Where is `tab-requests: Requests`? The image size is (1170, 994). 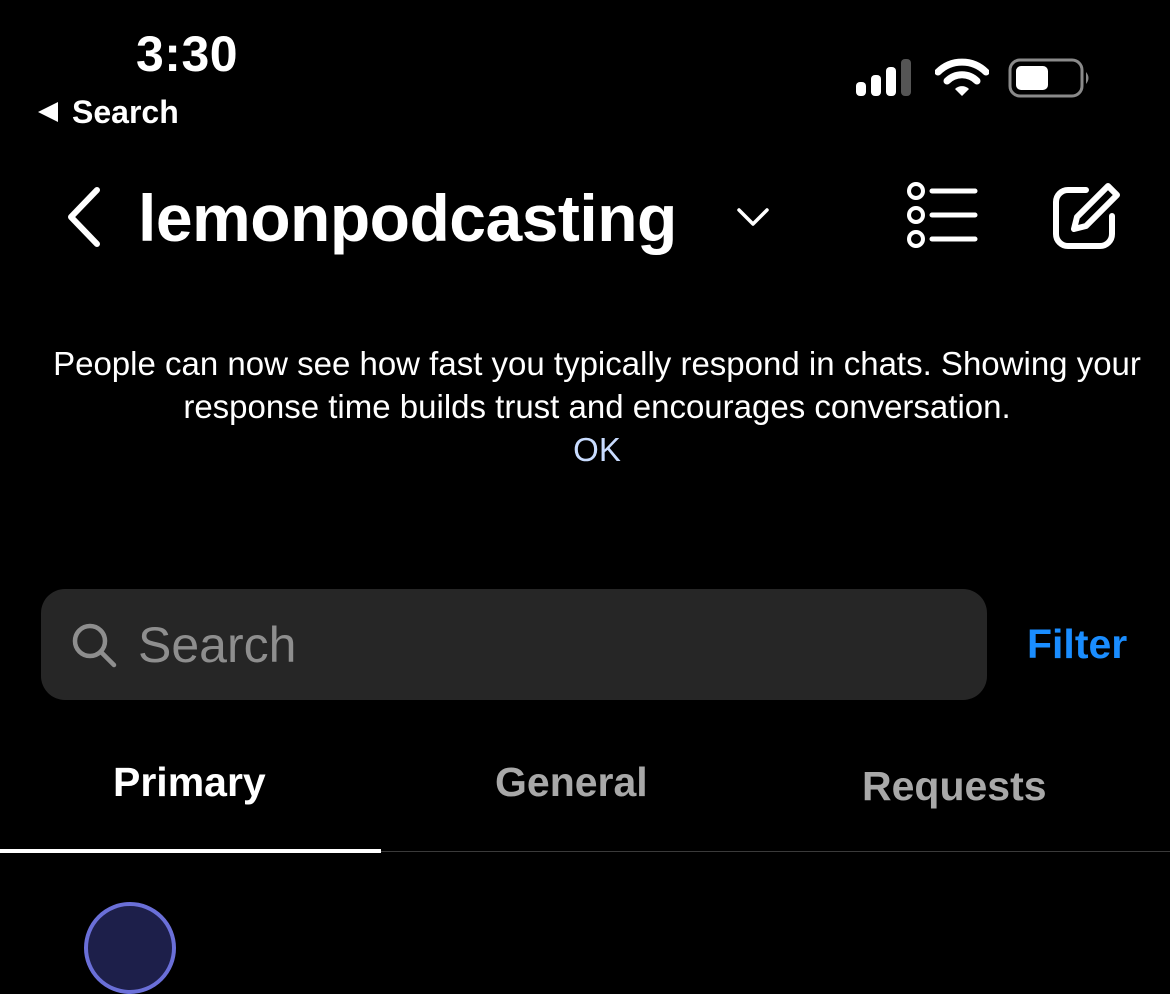 tab-requests: Requests is located at coordinates (954, 786).